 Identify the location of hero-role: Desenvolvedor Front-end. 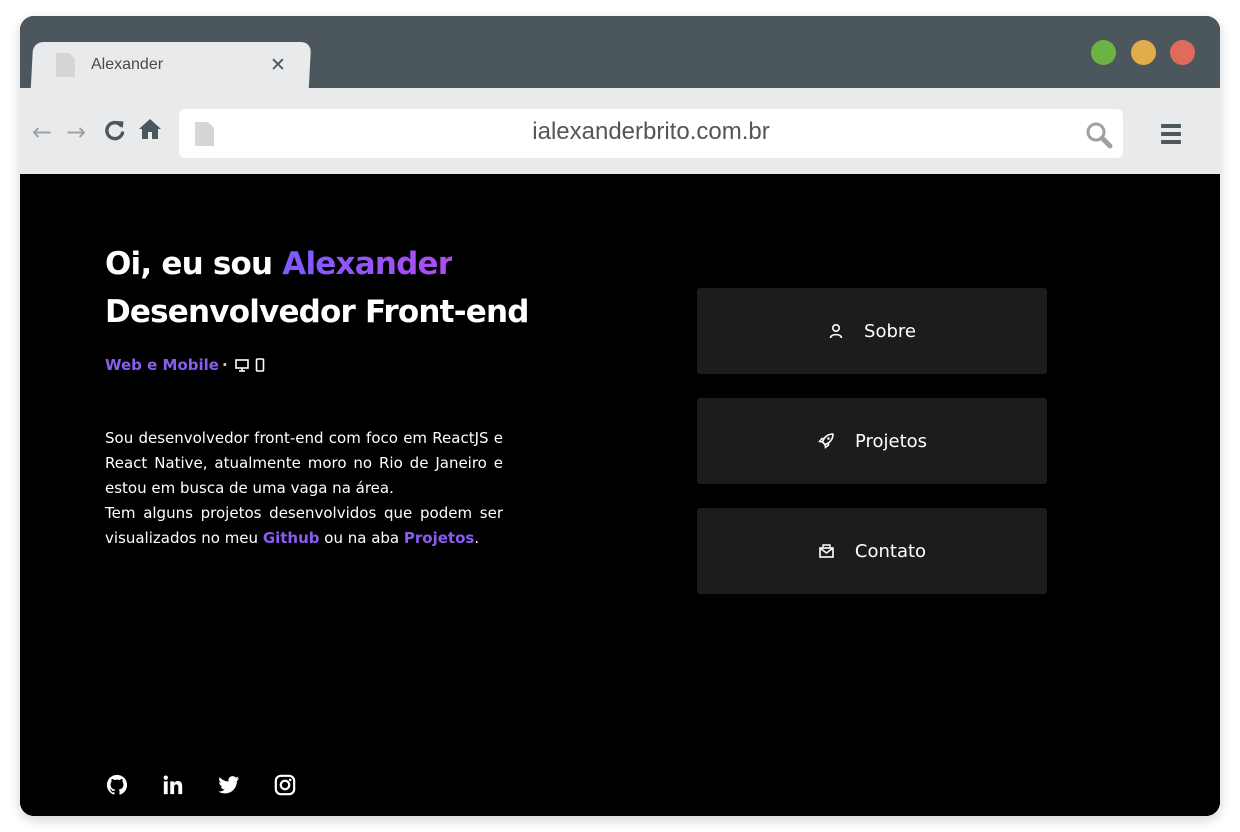
(317, 312).